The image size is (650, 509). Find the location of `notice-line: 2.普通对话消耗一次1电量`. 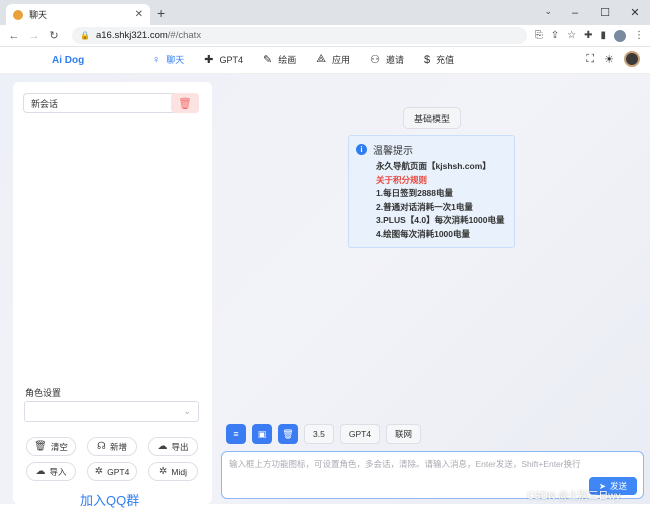

notice-line: 2.普通对话消耗一次1电量 is located at coordinates (424, 206).